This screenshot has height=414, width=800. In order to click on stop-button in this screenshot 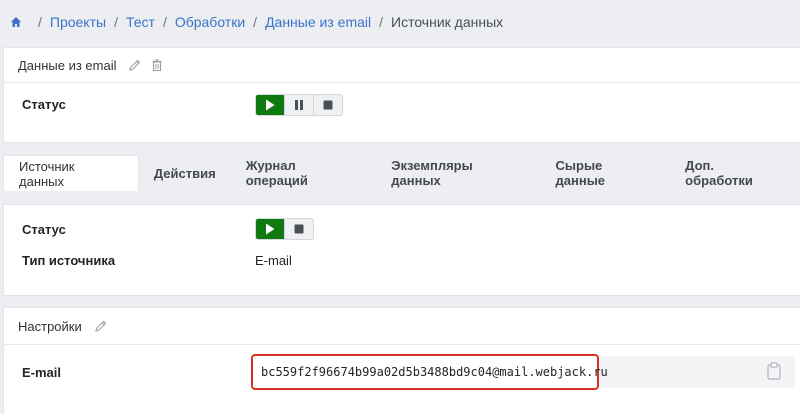, I will do `click(328, 105)`.